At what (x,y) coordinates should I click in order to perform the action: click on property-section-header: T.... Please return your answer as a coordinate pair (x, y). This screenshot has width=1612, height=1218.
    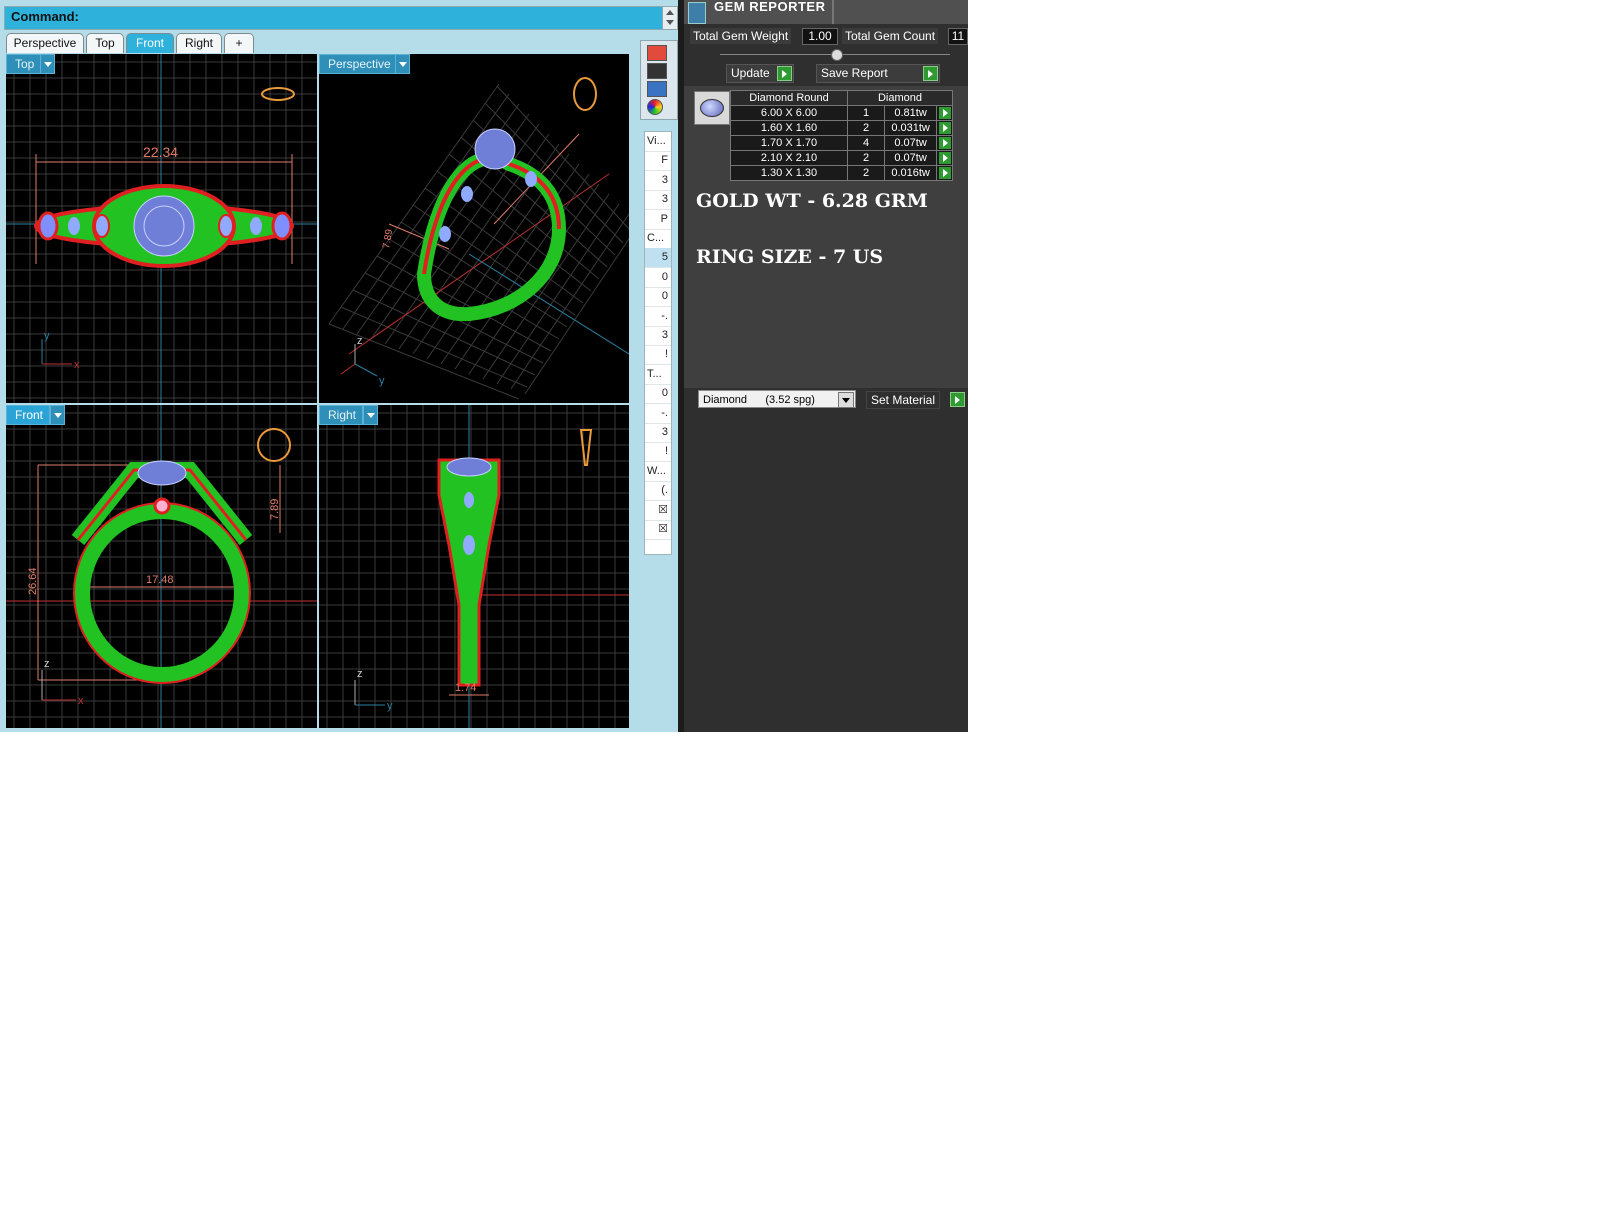
    Looking at the image, I should click on (658, 375).